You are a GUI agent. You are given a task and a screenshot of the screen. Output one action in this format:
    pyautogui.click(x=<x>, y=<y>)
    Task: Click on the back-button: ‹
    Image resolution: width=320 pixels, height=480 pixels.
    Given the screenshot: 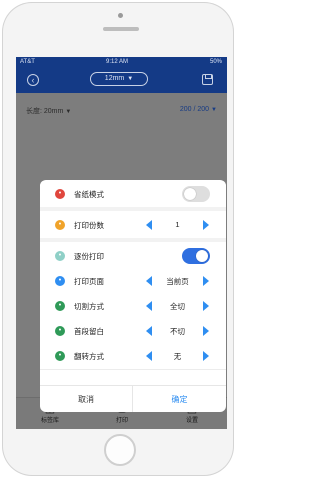 What is the action you would take?
    pyautogui.click(x=33, y=80)
    